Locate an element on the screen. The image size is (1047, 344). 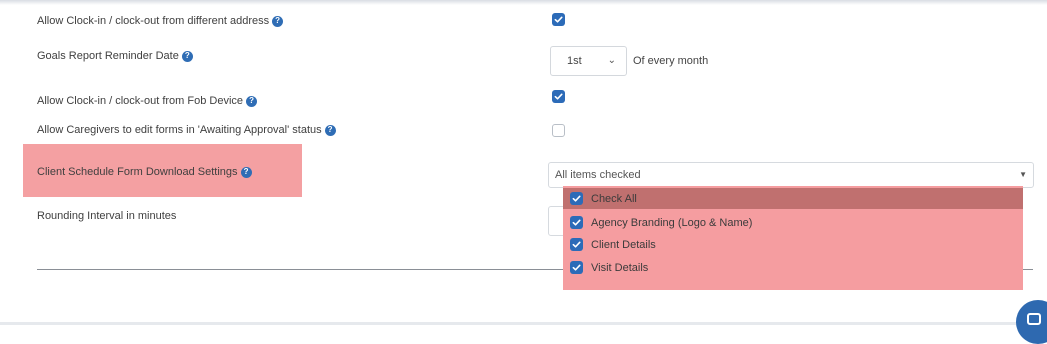
download-settings-label: Client Schedule Form Download Settings ? is located at coordinates (144, 172).